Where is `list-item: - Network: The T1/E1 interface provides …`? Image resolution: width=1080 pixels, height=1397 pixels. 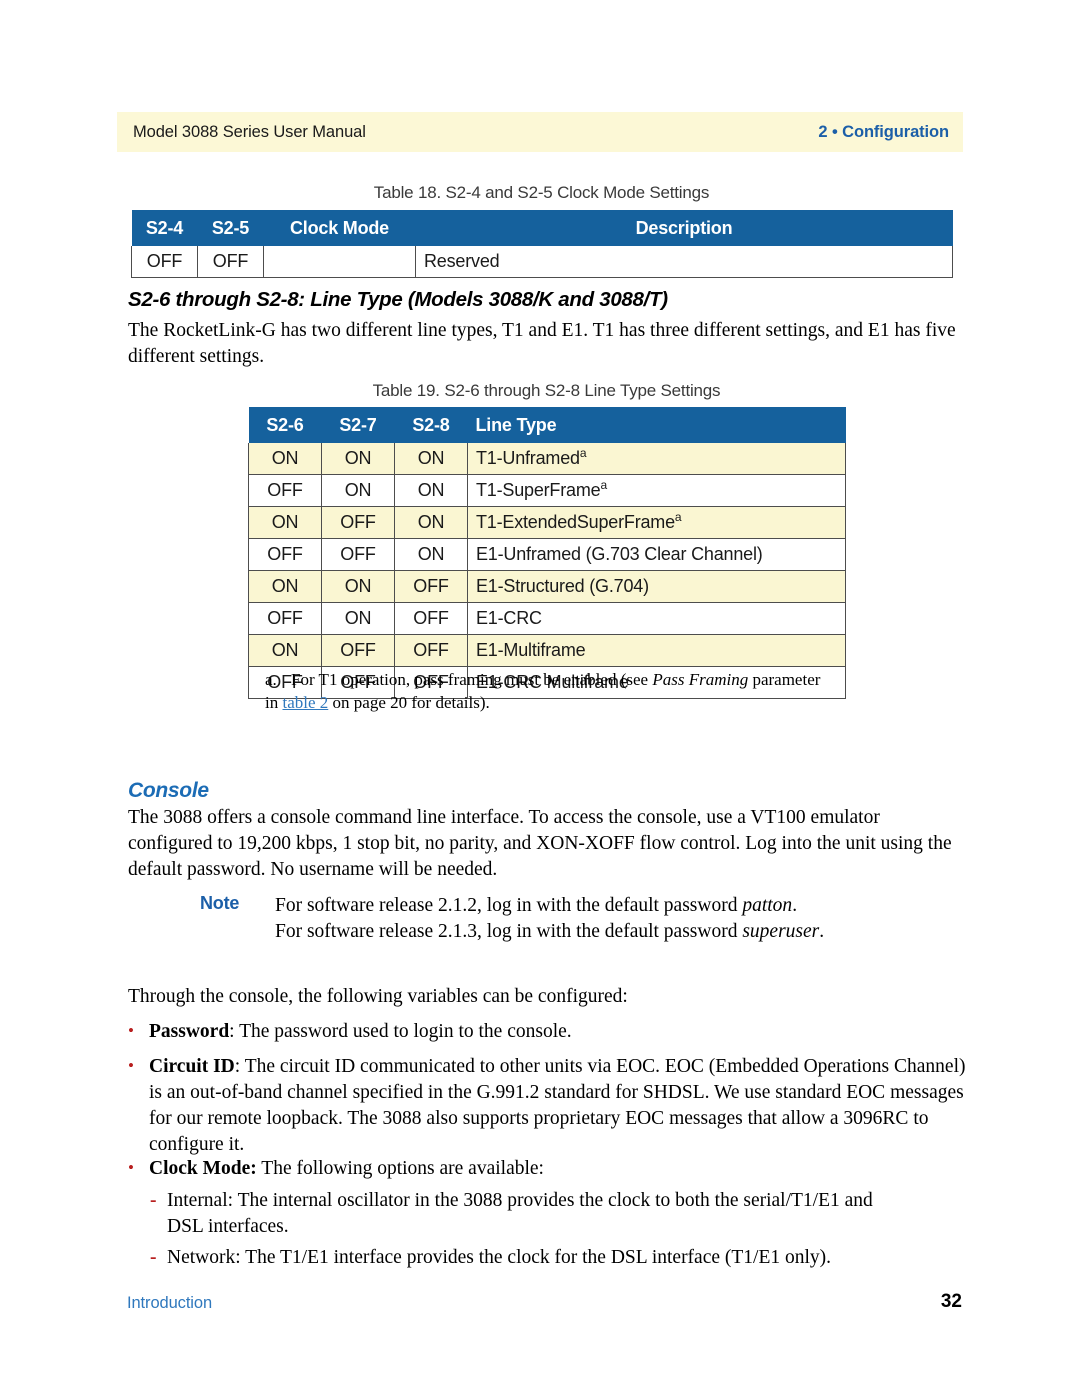
list-item: - Network: The T1/E1 interface provides … is located at coordinates (530, 1258).